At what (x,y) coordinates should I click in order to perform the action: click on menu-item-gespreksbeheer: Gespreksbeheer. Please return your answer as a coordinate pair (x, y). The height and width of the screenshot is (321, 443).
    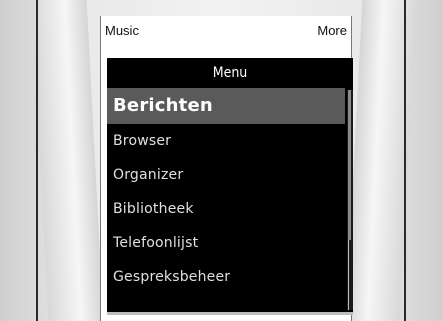
    Looking at the image, I should click on (226, 277).